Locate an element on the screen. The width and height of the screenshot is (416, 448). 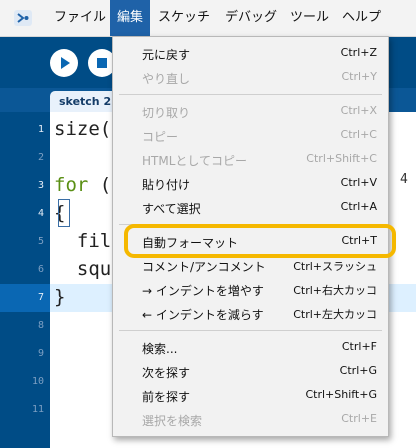
menu-item-shortcut: Ctrl+左大カッコ is located at coordinates (335, 314).